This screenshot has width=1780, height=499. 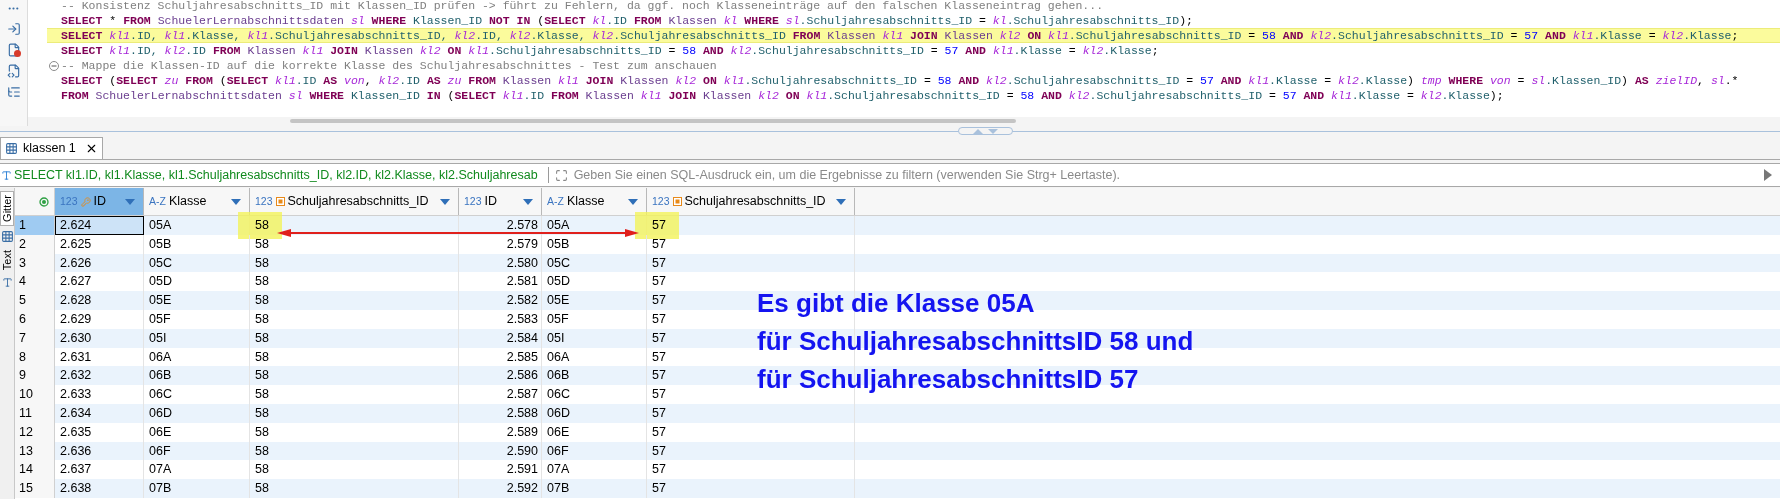 What do you see at coordinates (160, 470) in the screenshot?
I see `table-cell-text: 07A` at bounding box center [160, 470].